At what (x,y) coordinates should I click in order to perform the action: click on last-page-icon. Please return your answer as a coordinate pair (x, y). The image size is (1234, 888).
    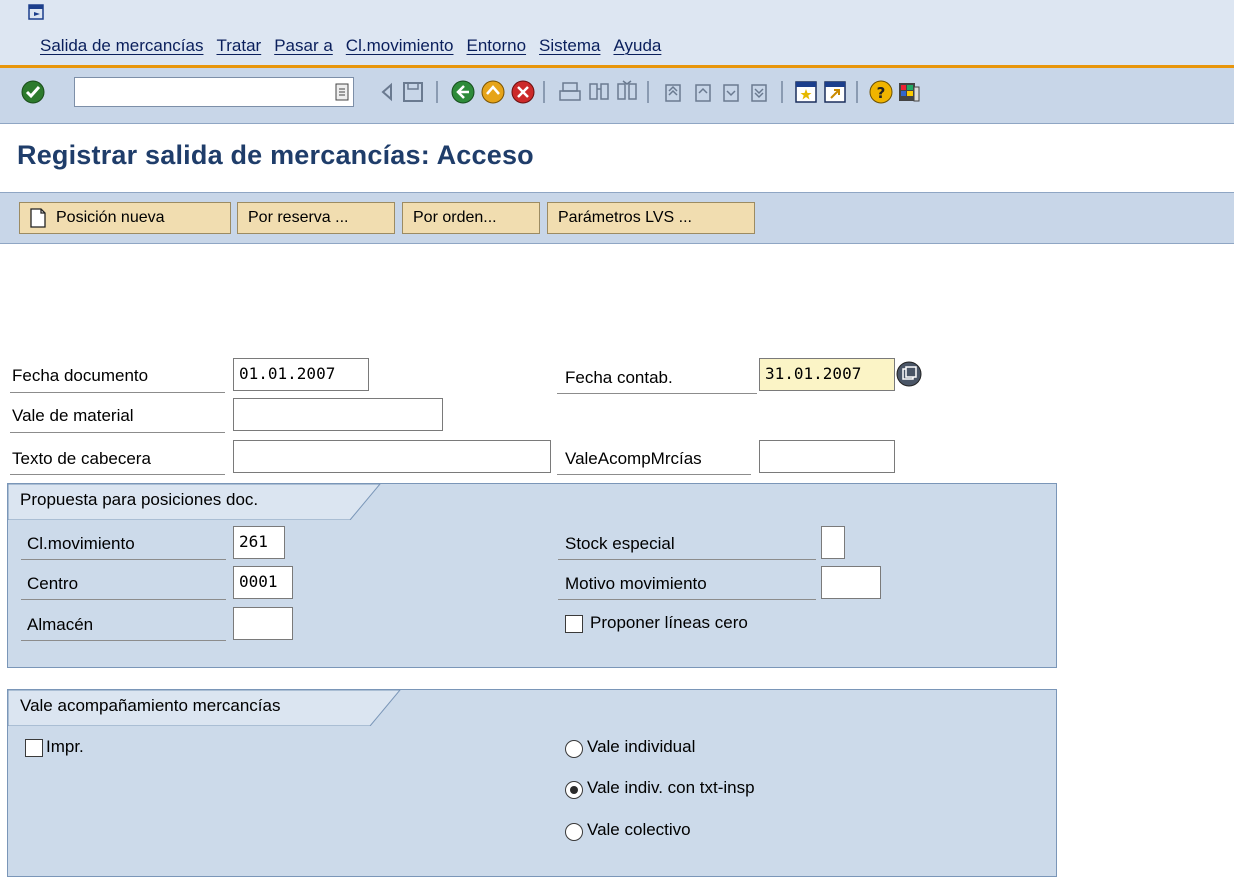
    Looking at the image, I should click on (759, 92).